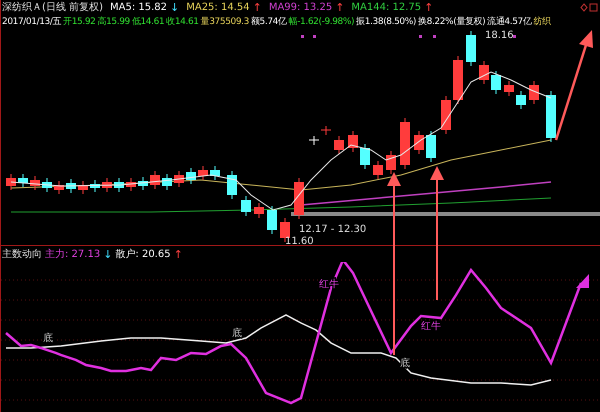  I want to click on price-label: 18.16, so click(499, 35).